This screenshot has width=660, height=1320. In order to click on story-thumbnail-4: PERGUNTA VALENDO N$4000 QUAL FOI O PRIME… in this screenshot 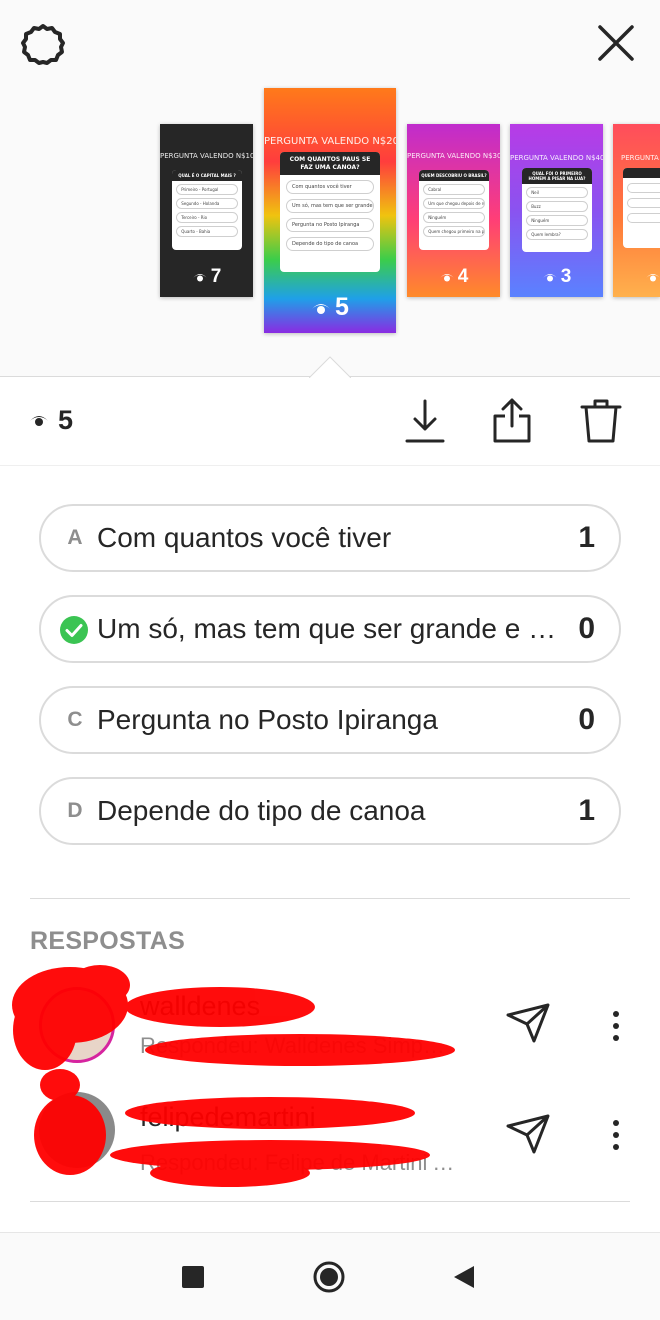, I will do `click(556, 210)`.